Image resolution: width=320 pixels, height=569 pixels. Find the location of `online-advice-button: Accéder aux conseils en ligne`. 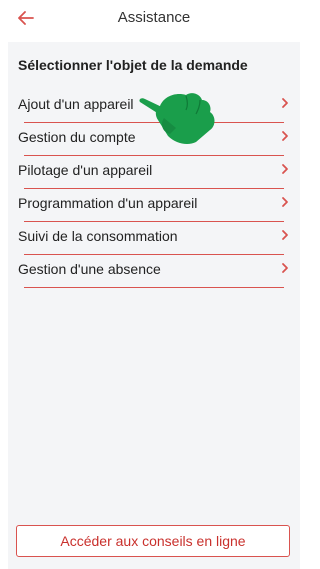

online-advice-button: Accéder aux conseils en ligne is located at coordinates (153, 541).